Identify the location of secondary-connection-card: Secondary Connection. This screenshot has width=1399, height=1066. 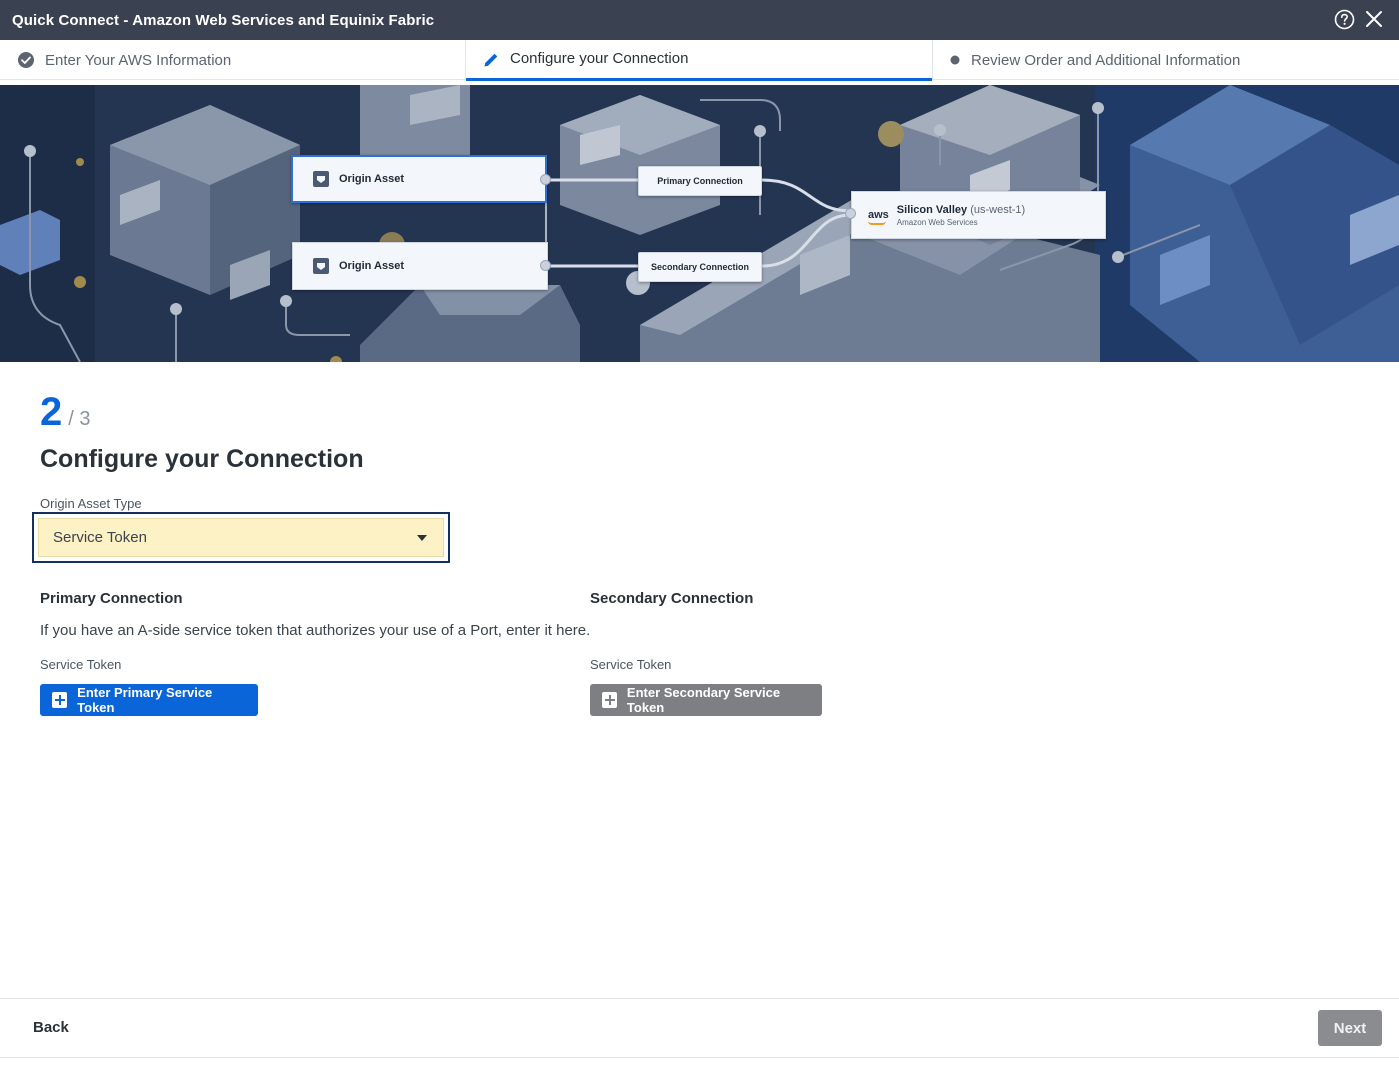
(700, 267).